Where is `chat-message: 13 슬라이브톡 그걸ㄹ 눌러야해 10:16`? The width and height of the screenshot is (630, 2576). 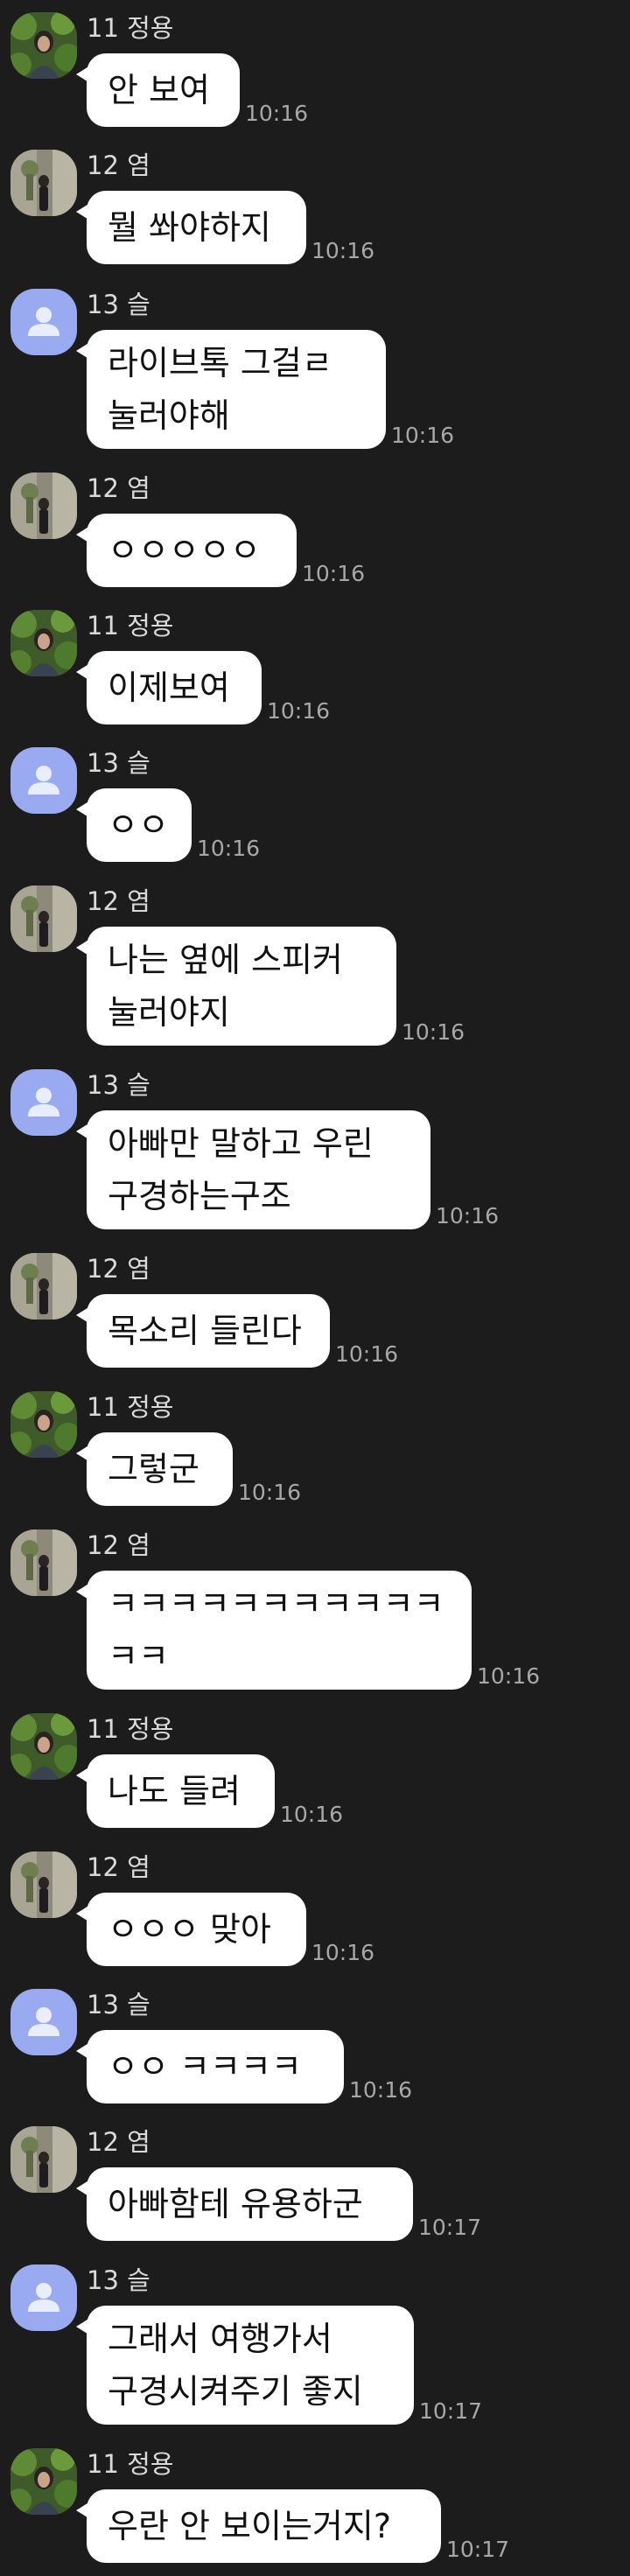 chat-message: 13 슬라이브톡 그걸ㄹ 눌러야해 10:16 is located at coordinates (315, 369).